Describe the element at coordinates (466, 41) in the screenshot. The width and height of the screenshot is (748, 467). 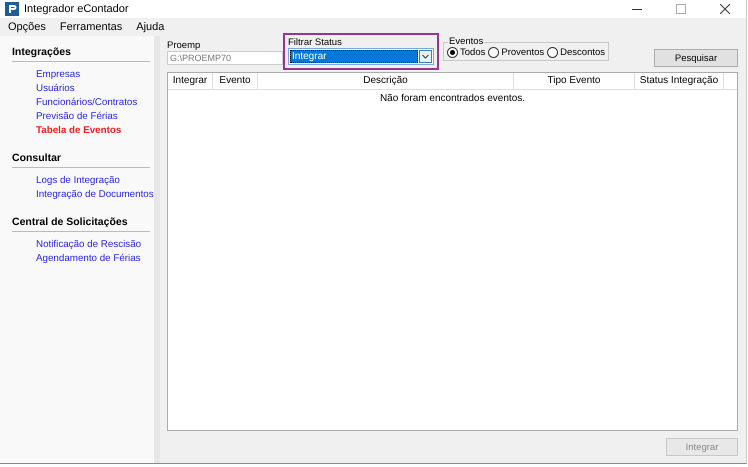
I see `group-label: Eventos` at that location.